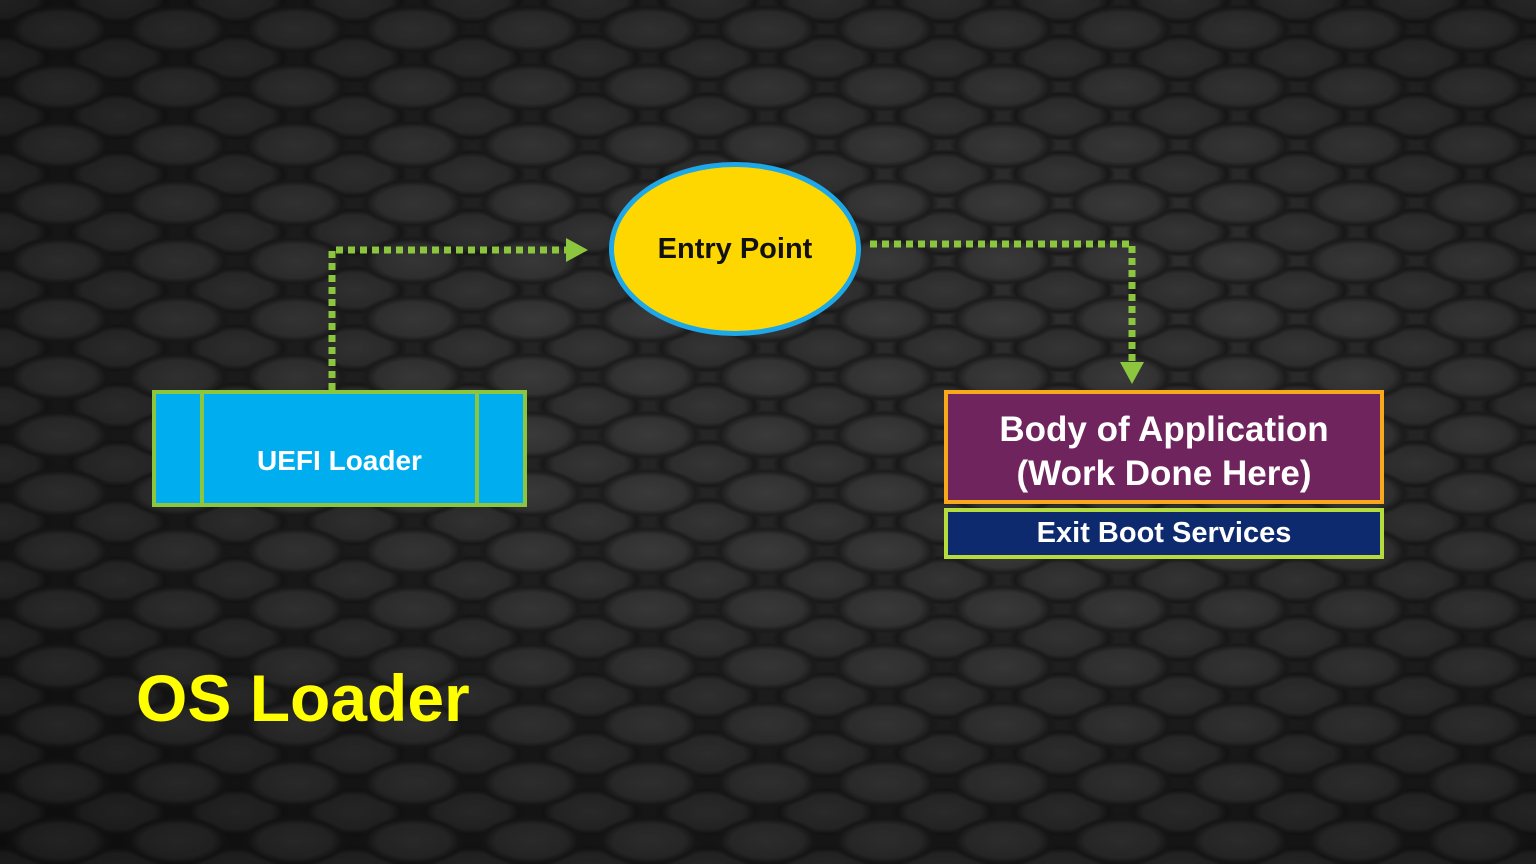 The image size is (1536, 864). Describe the element at coordinates (477, 448) in the screenshot. I see `uefi-loader-right-divider` at that location.